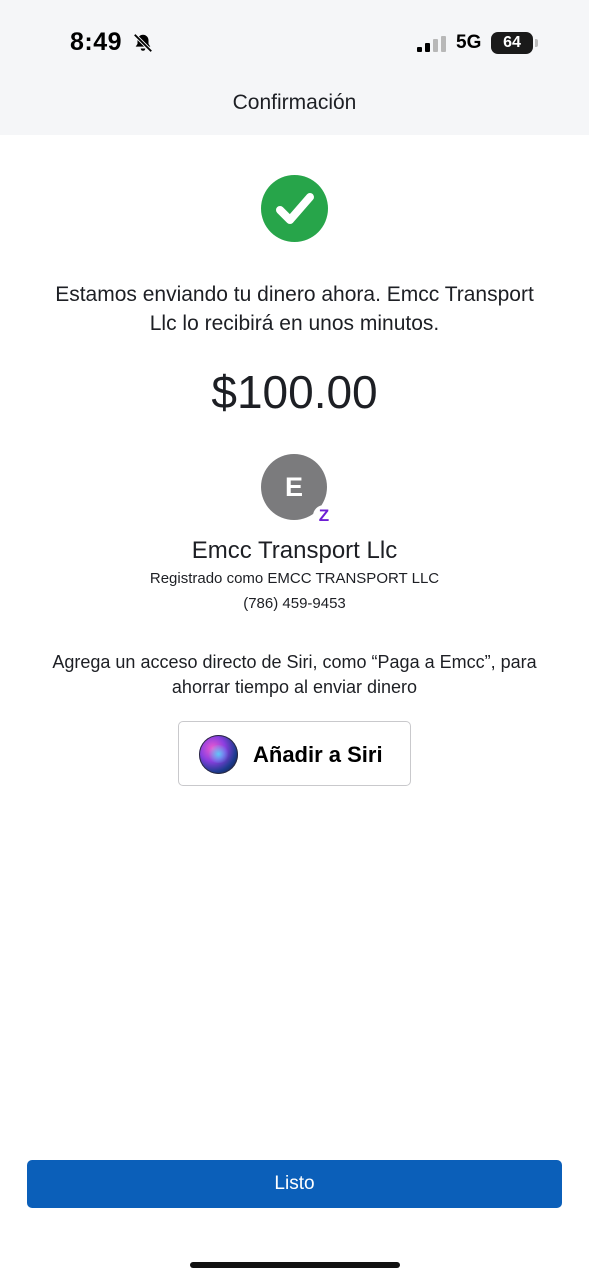  What do you see at coordinates (96, 42) in the screenshot?
I see `status-time: 8:49` at bounding box center [96, 42].